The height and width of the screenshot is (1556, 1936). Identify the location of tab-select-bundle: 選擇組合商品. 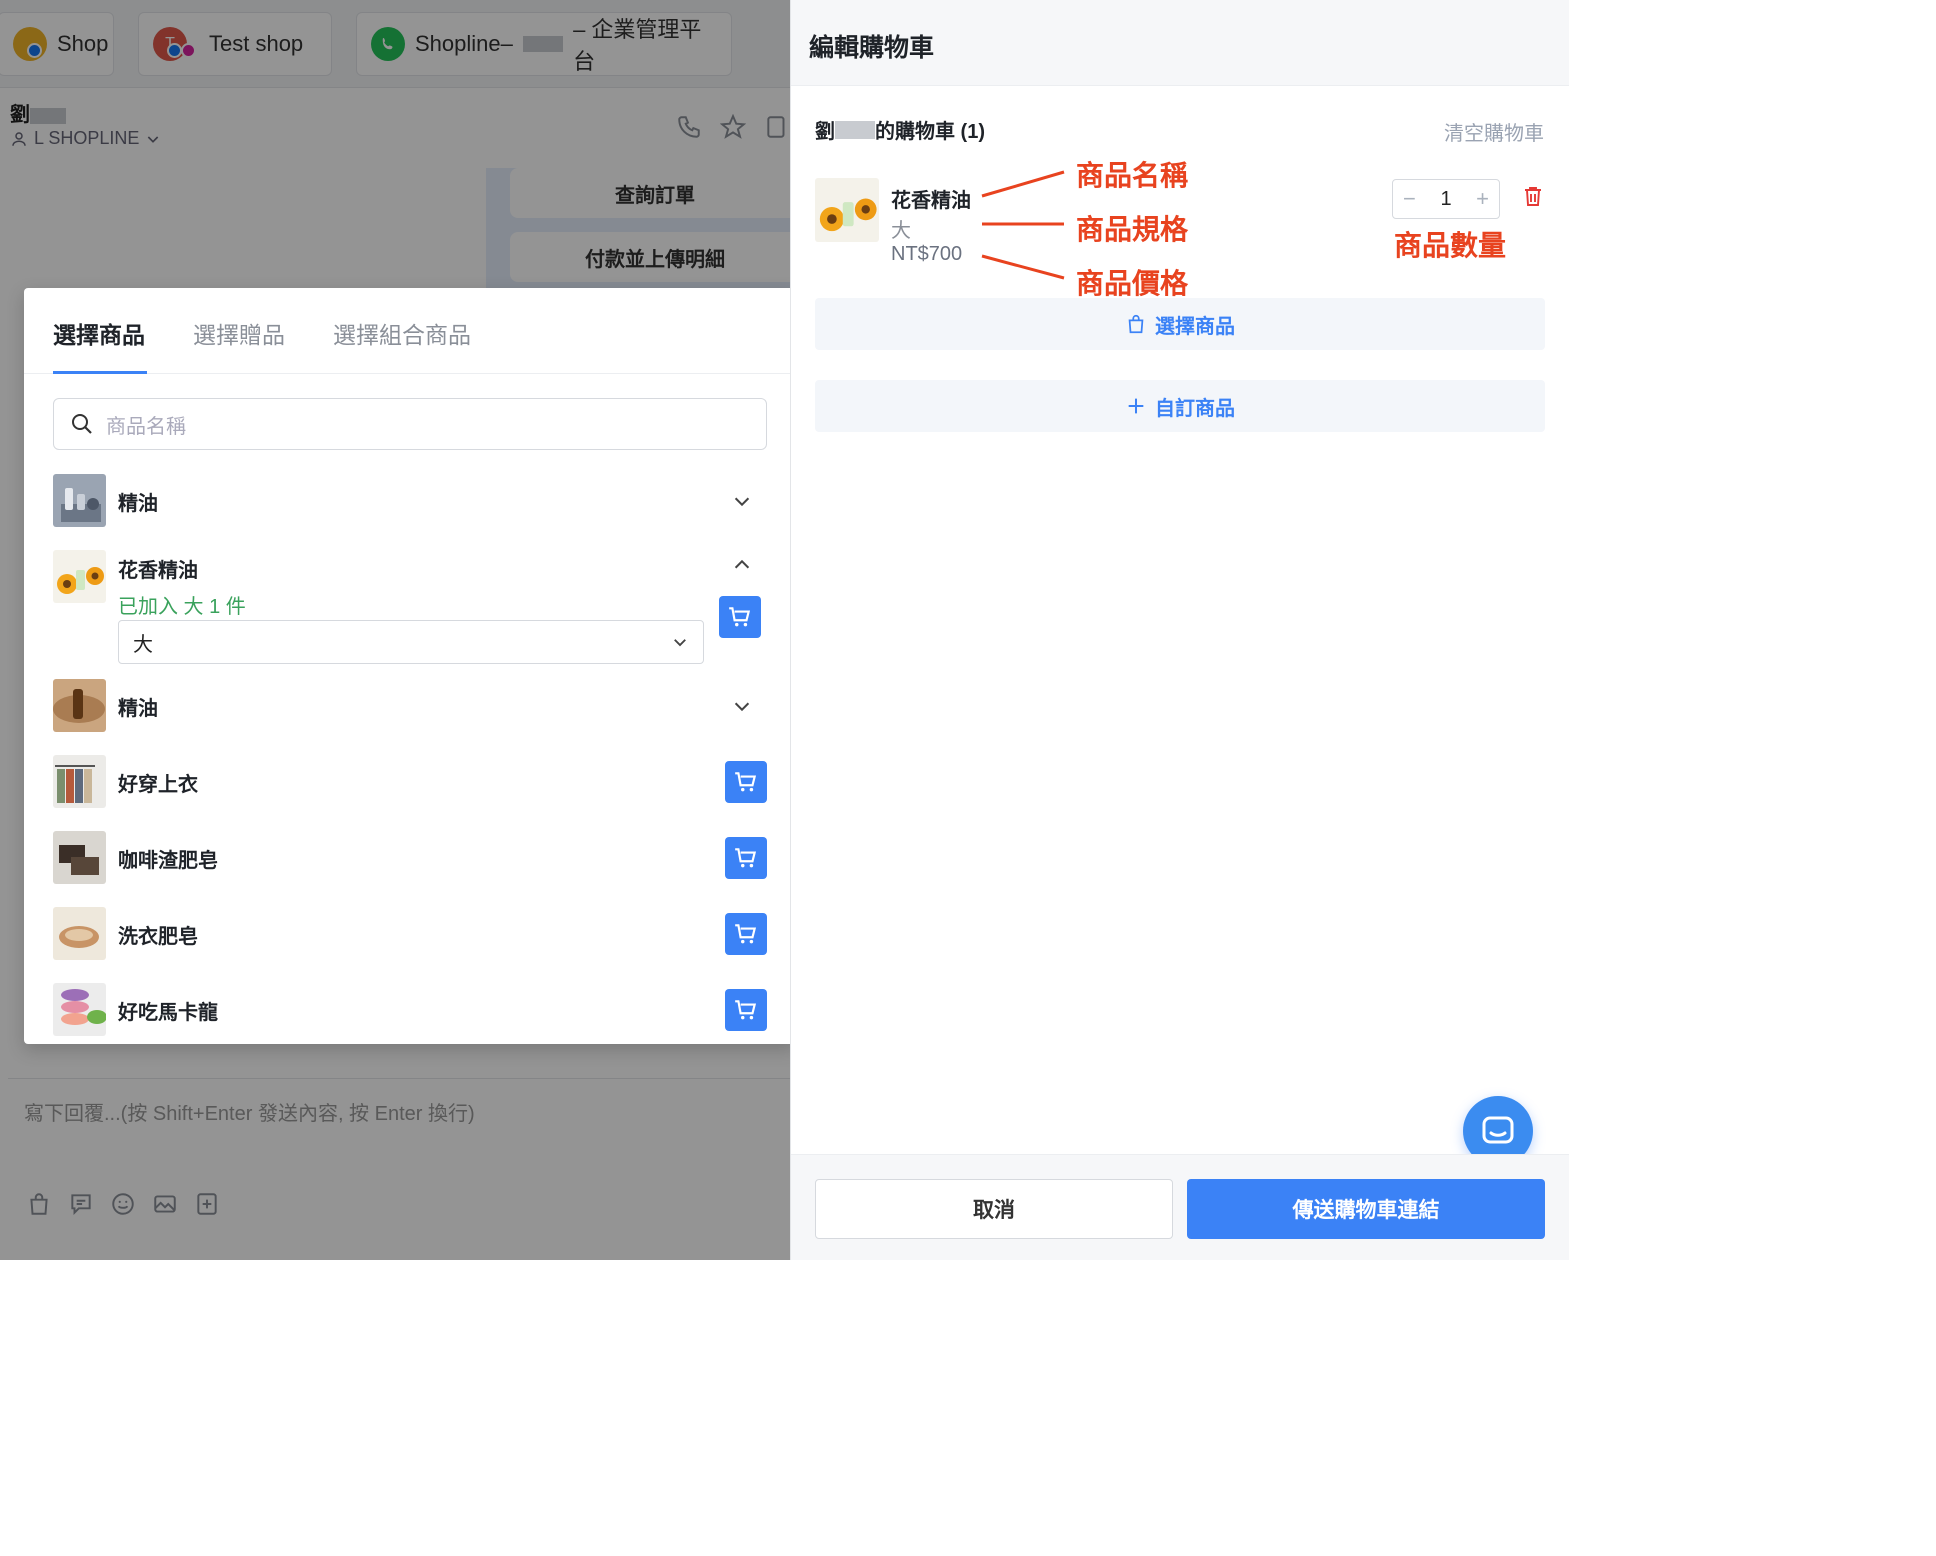
(402, 333).